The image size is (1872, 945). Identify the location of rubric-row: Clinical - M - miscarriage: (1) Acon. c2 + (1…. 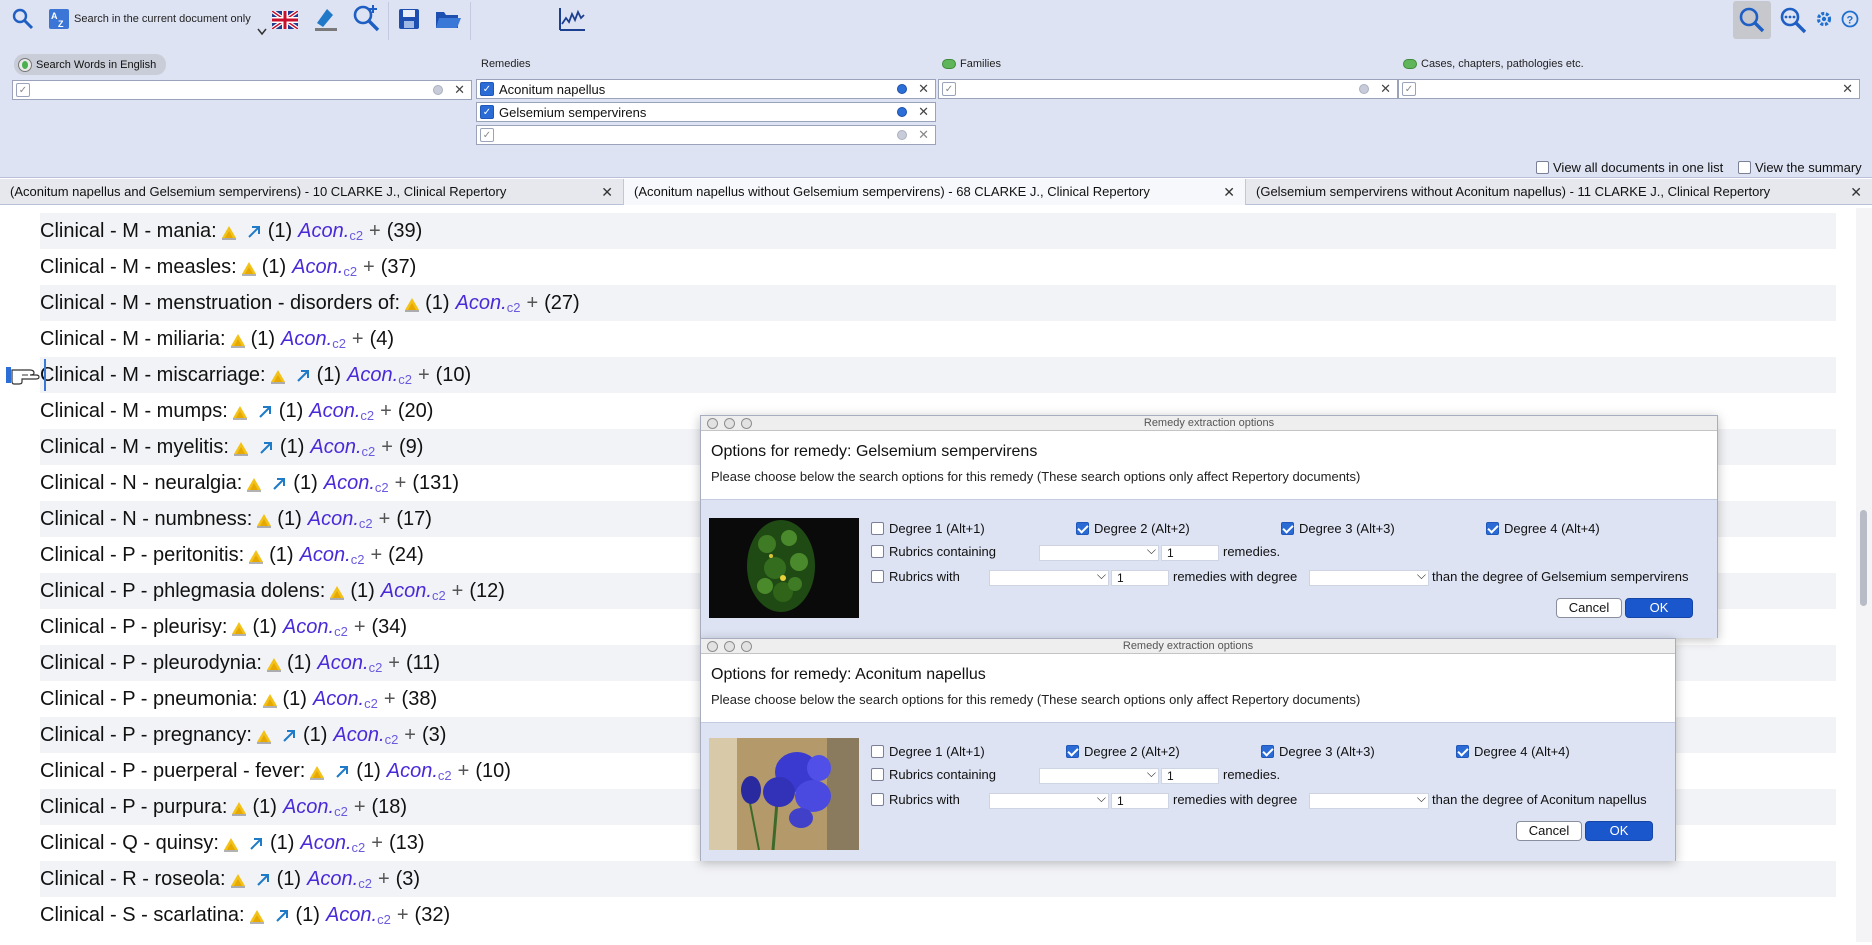
(938, 375).